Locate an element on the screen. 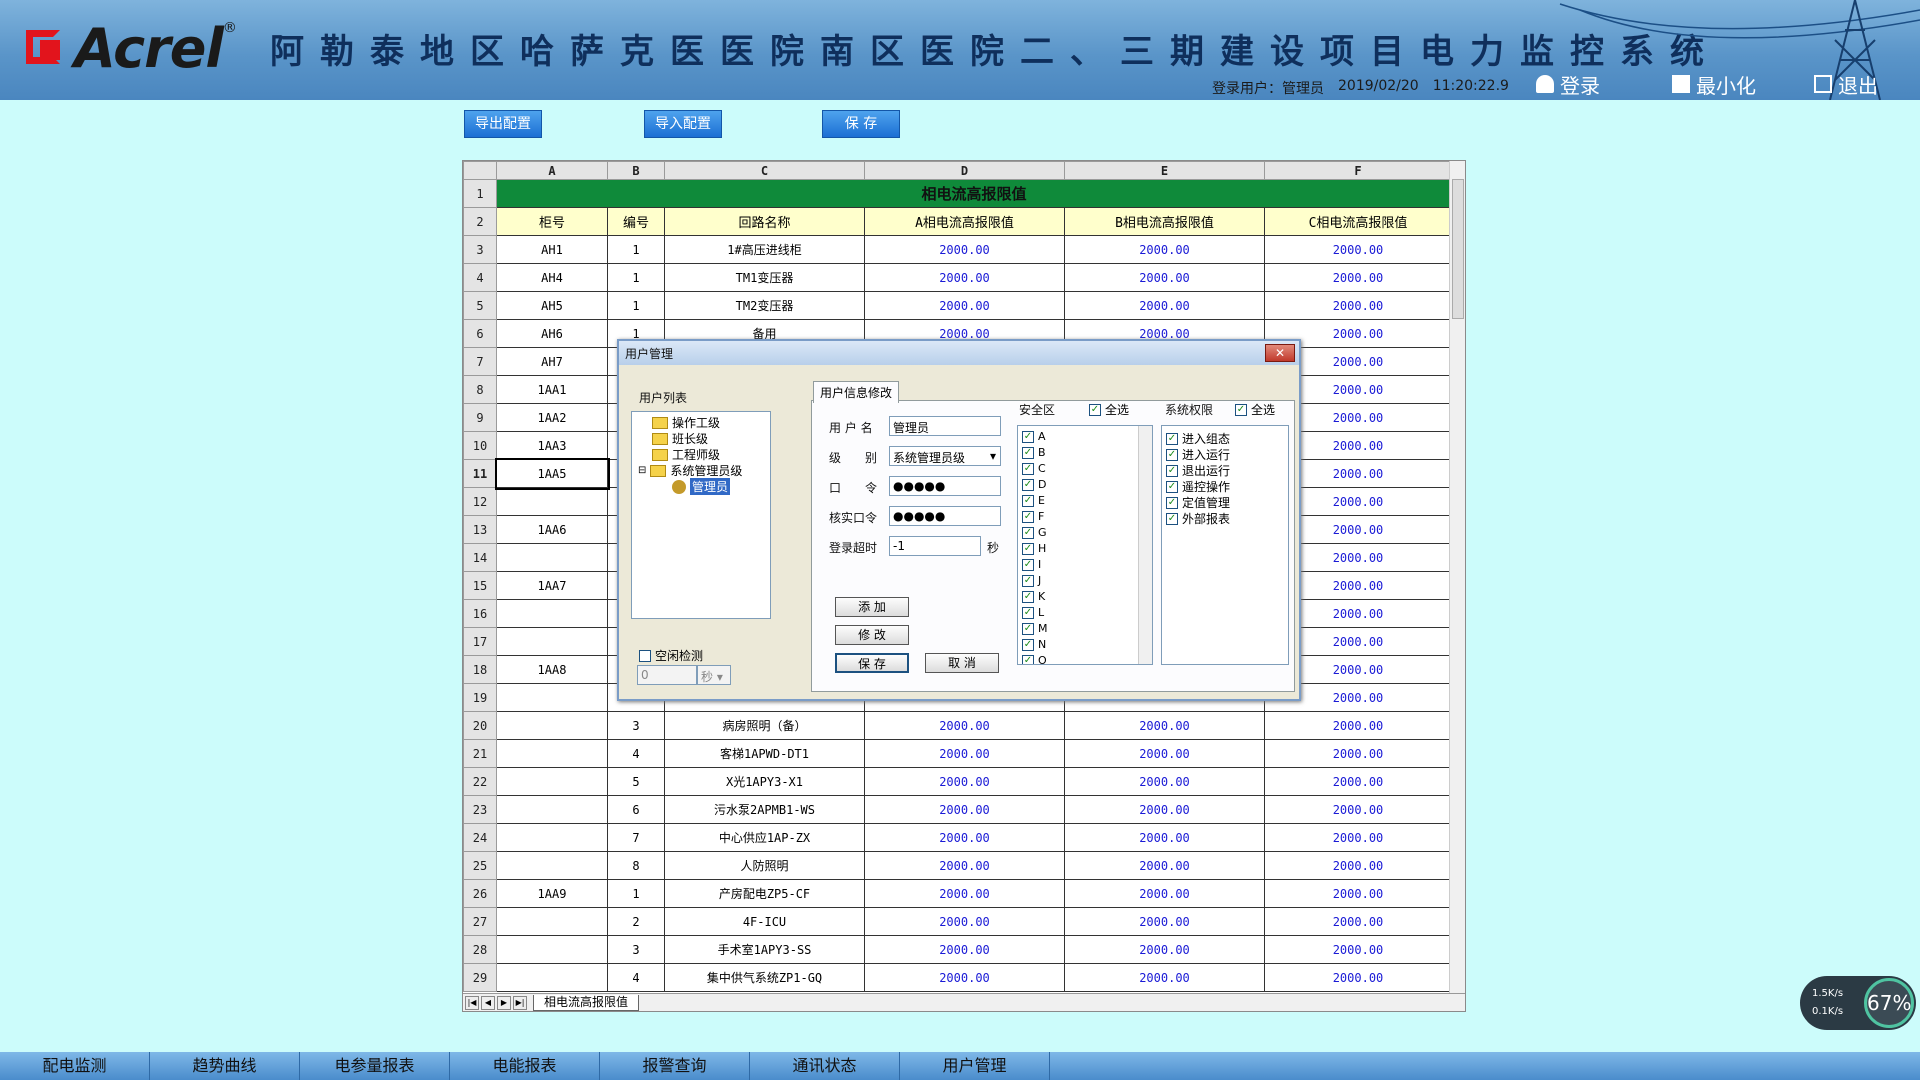  cell-circuit-name: 污水泵2APMB1-WS is located at coordinates (764, 809).